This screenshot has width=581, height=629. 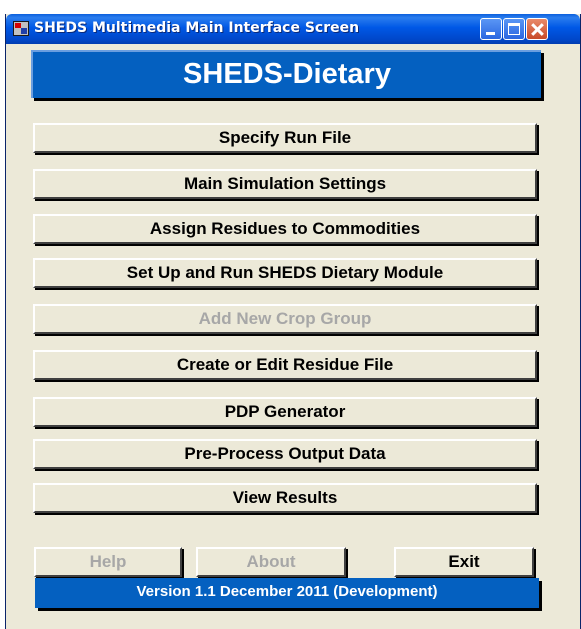 I want to click on maximize-button, so click(x=514, y=29).